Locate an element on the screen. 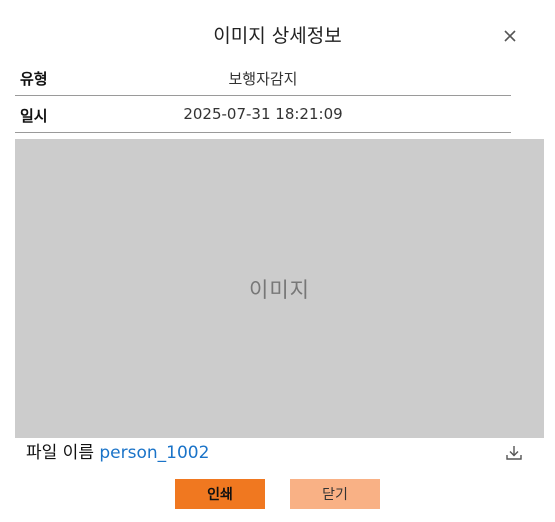  type-value: 보행자감지 is located at coordinates (263, 79).